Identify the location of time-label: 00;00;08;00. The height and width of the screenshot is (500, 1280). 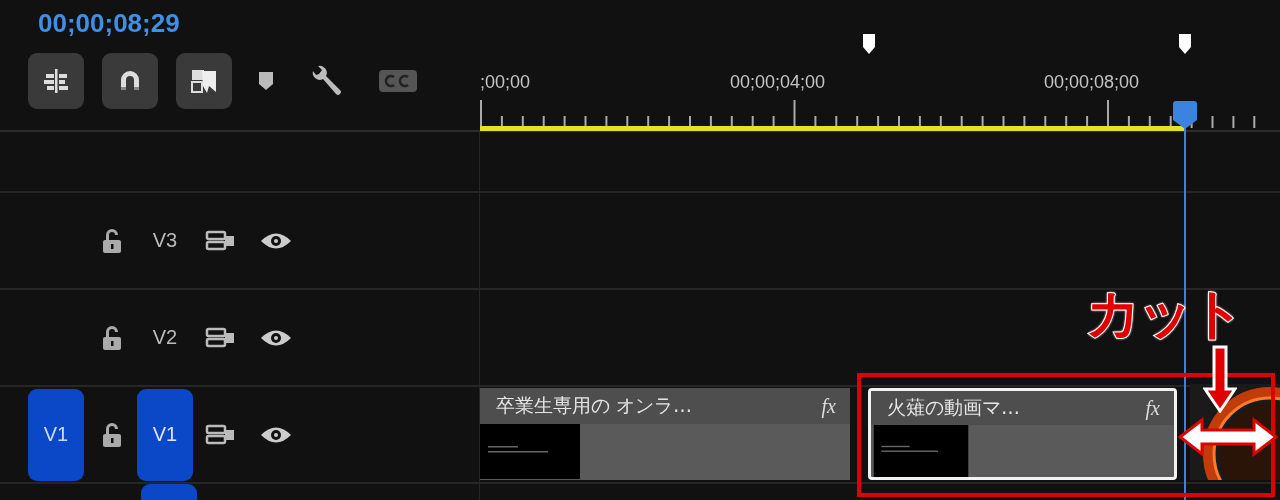
(1092, 82).